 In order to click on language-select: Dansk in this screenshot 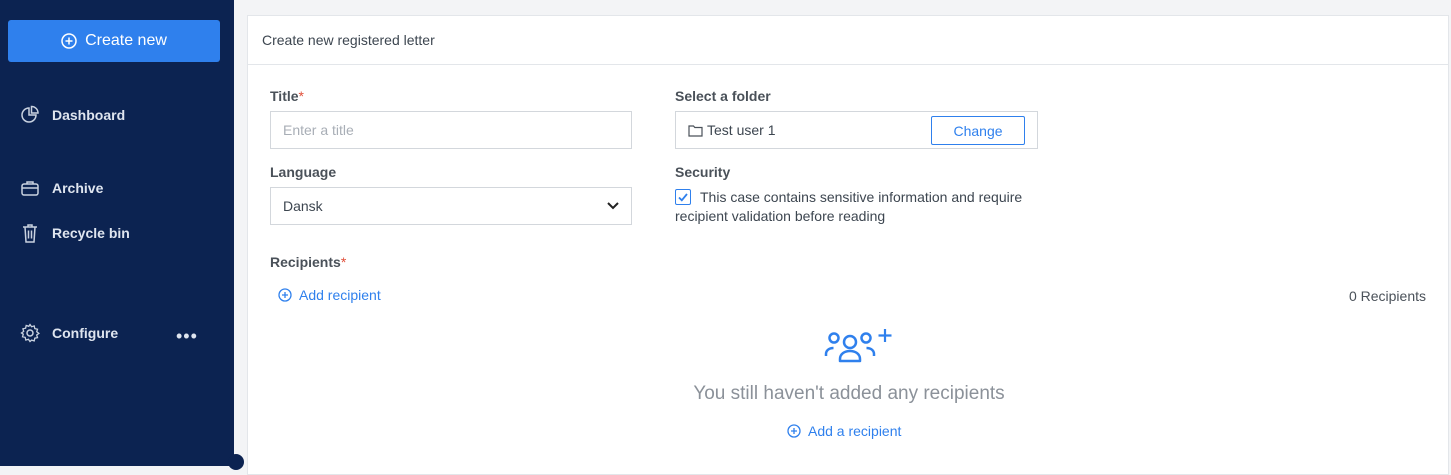, I will do `click(451, 206)`.